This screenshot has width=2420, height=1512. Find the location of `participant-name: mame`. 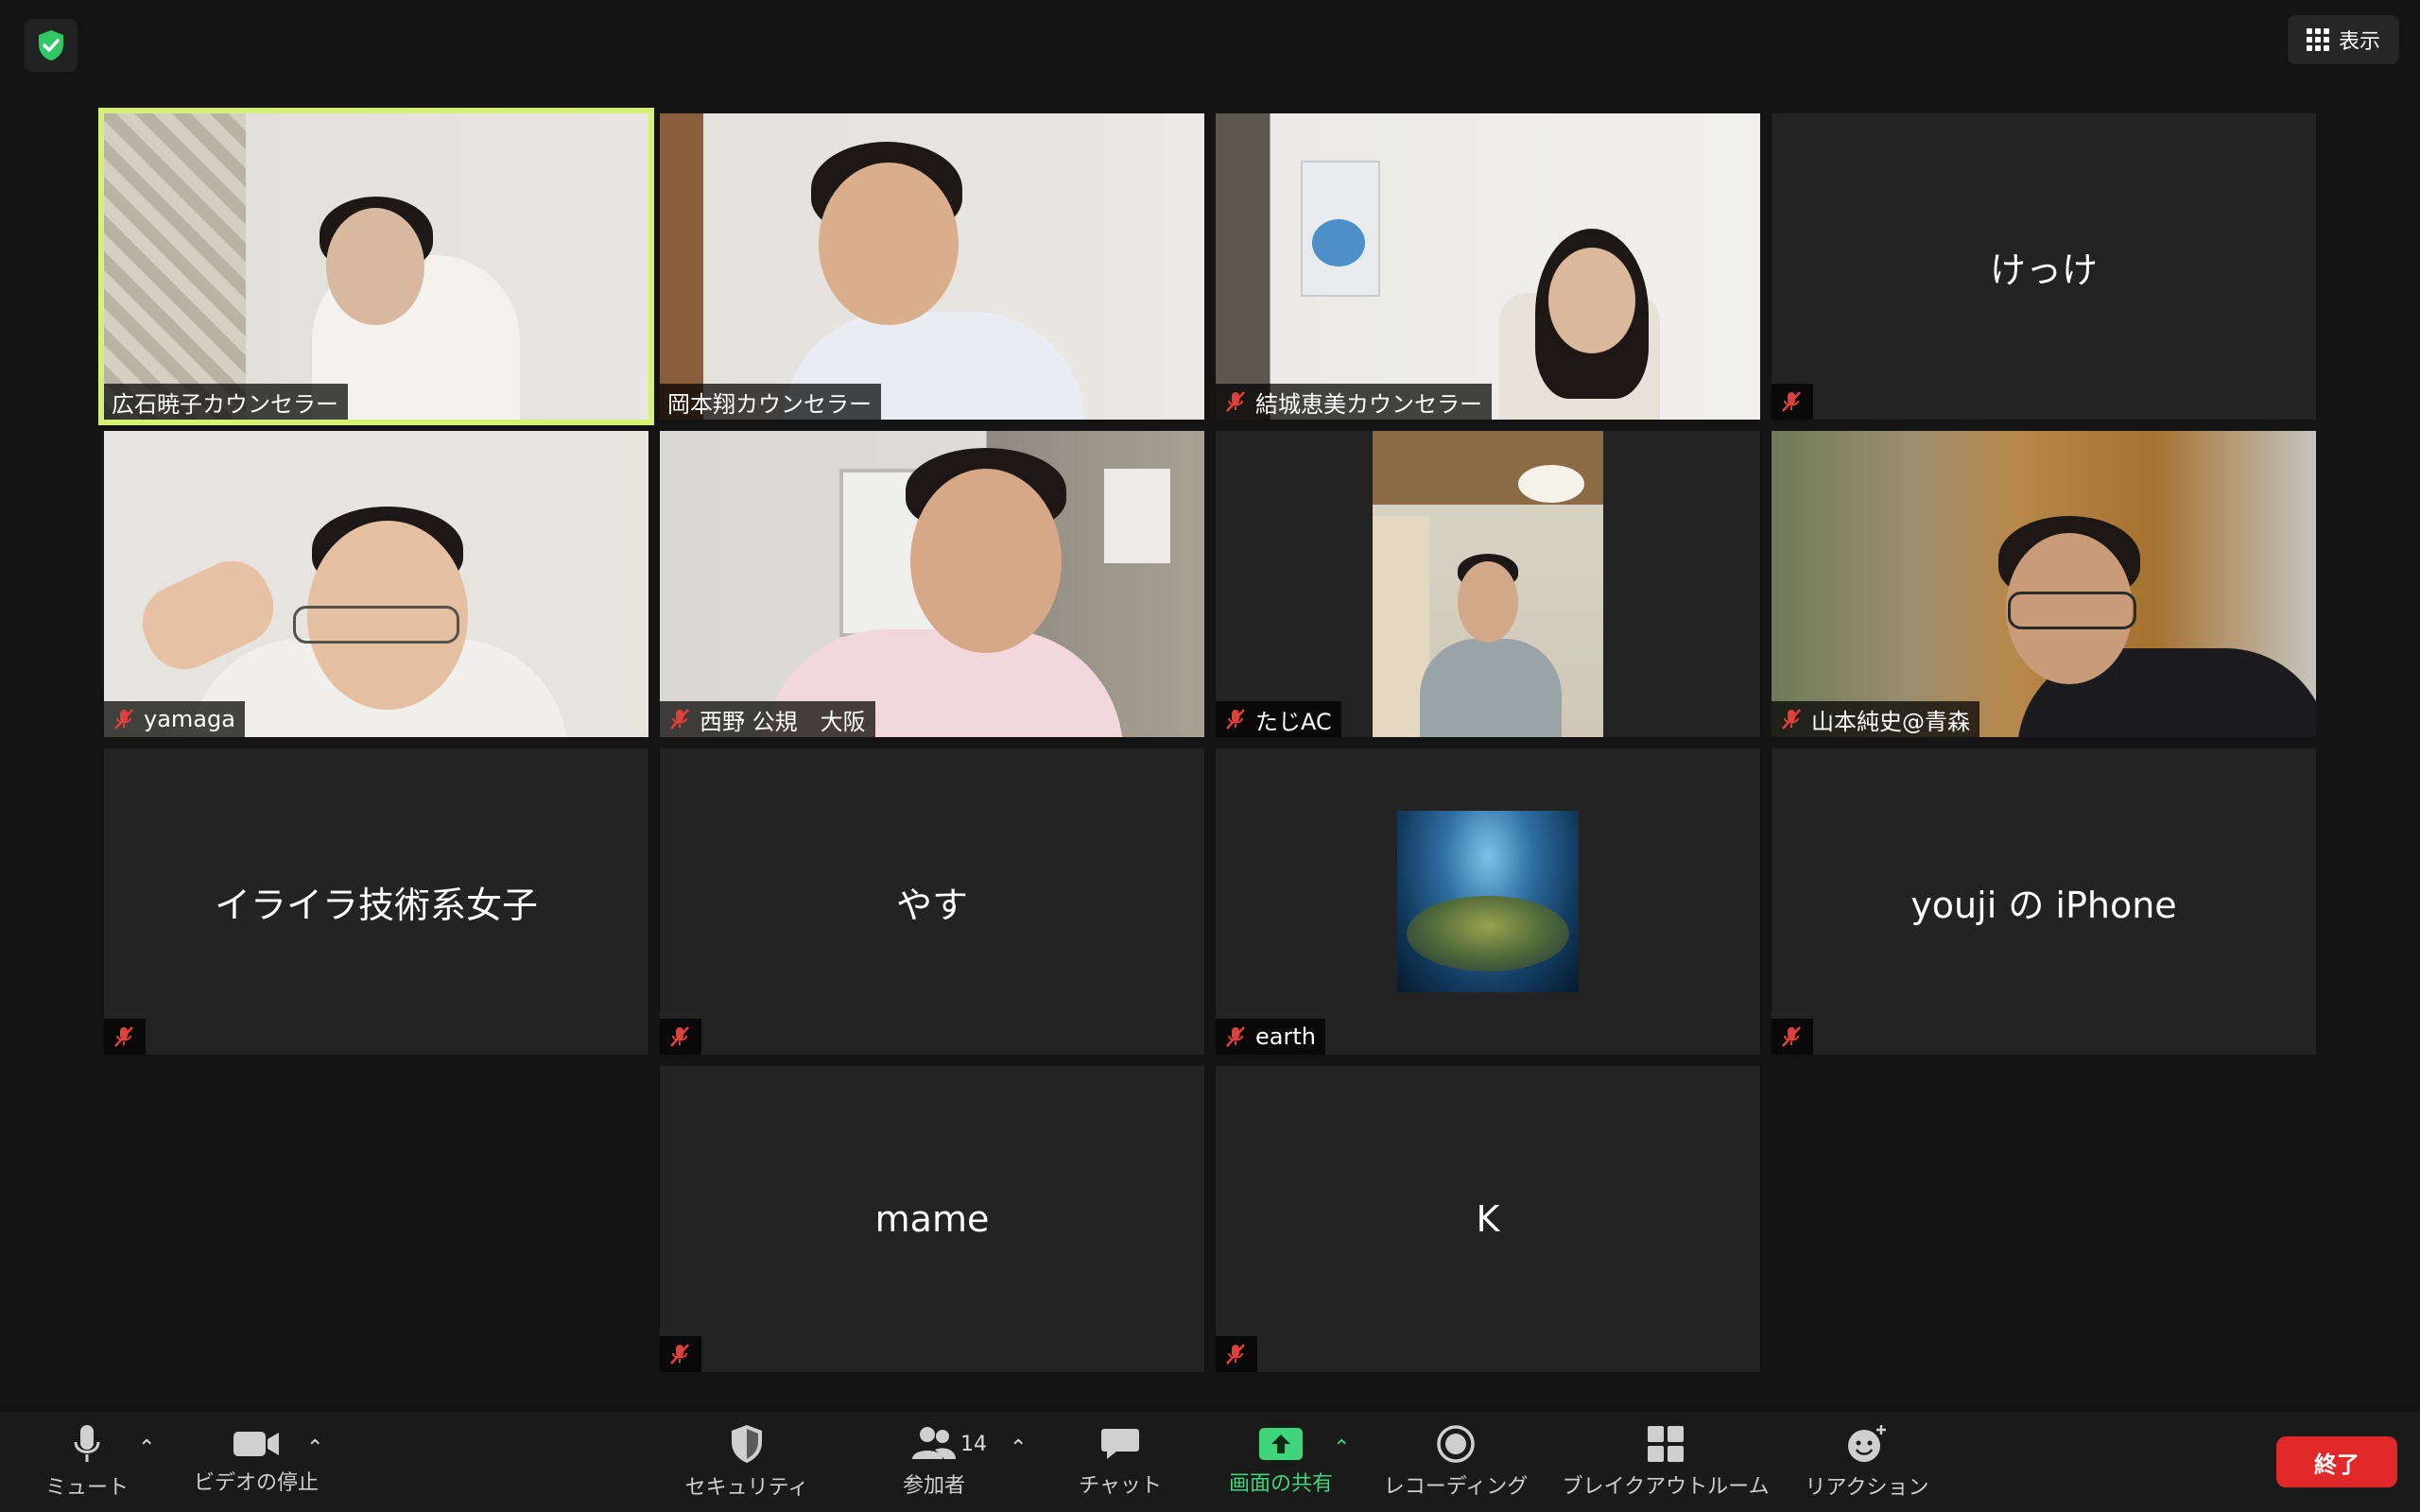

participant-name: mame is located at coordinates (932, 1219).